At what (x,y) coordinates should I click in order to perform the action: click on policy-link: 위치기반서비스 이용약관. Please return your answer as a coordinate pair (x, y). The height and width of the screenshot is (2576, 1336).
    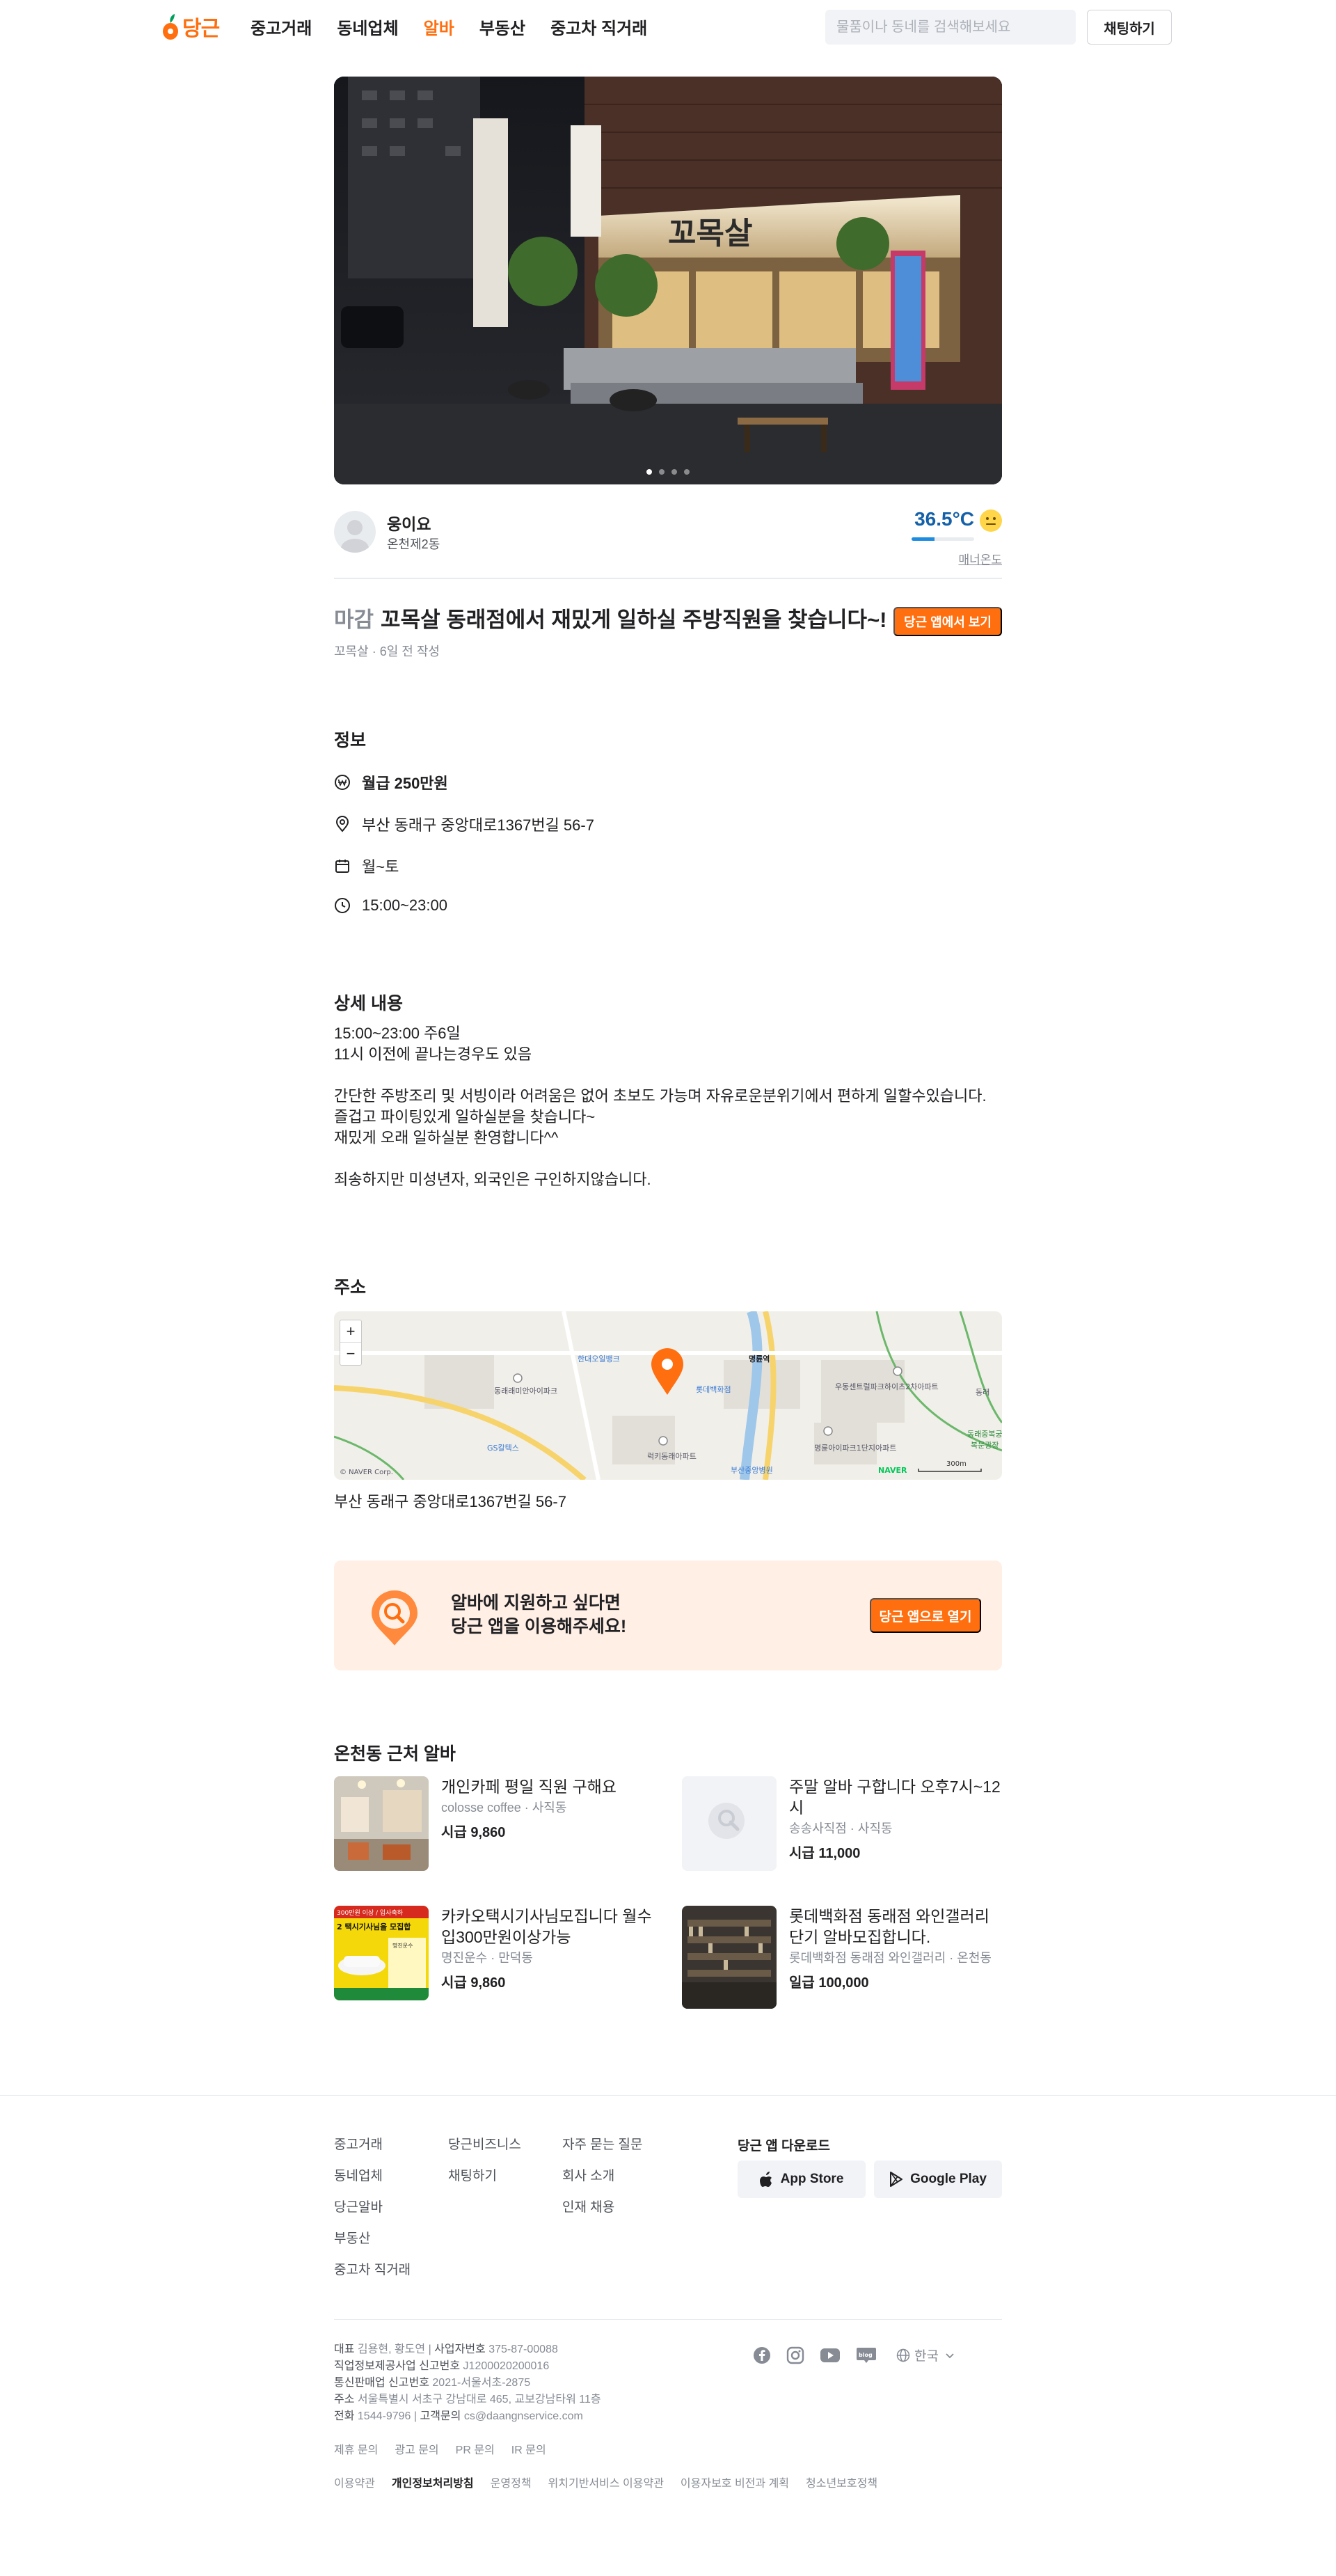
    Looking at the image, I should click on (606, 2482).